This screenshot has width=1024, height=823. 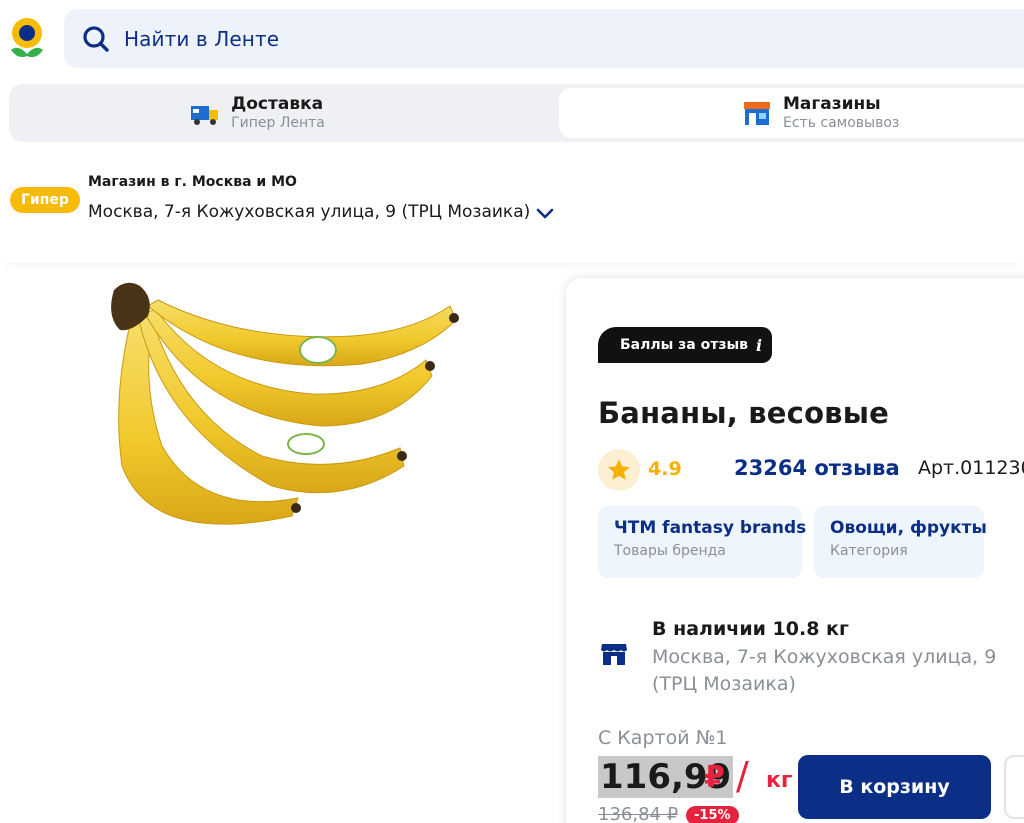 I want to click on lenta-logo, so click(x=27, y=39).